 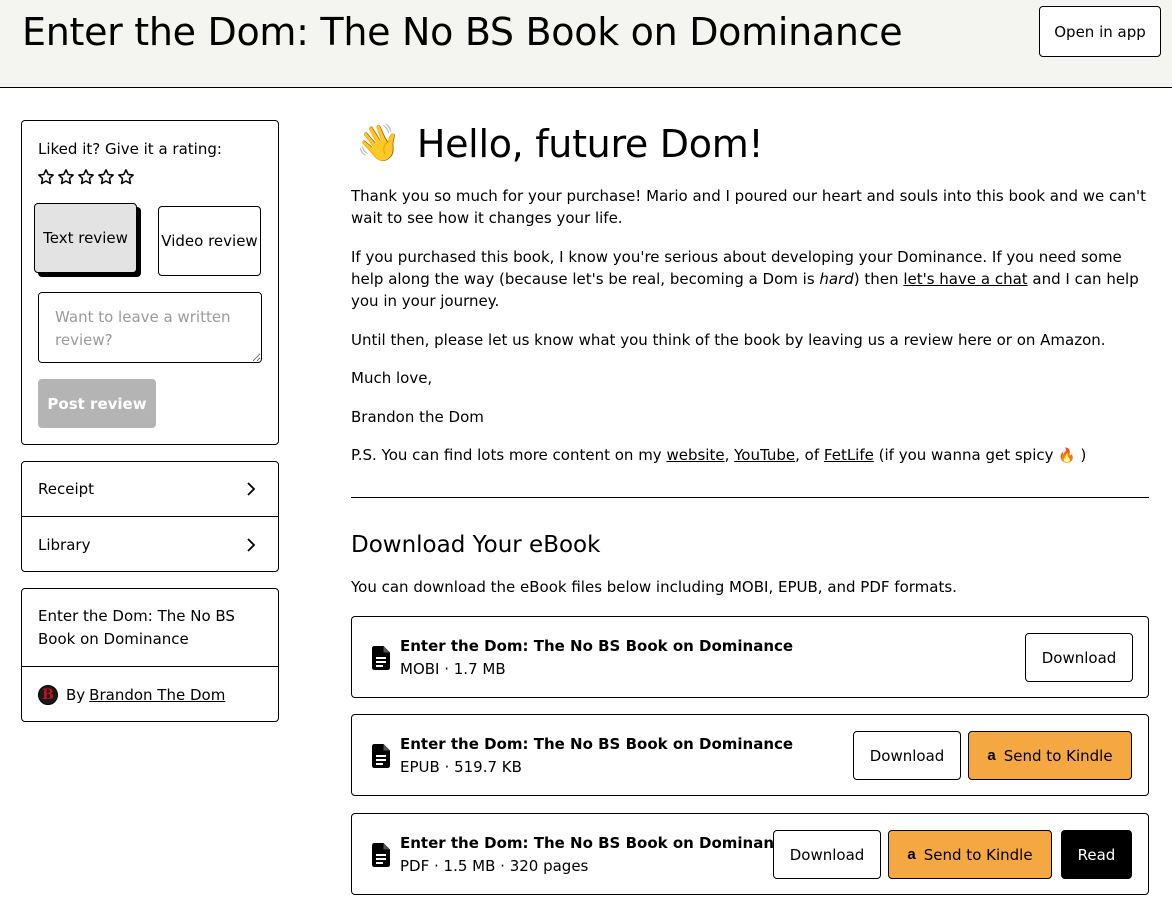 I want to click on fire-icon: 🔥, so click(x=1067, y=456).